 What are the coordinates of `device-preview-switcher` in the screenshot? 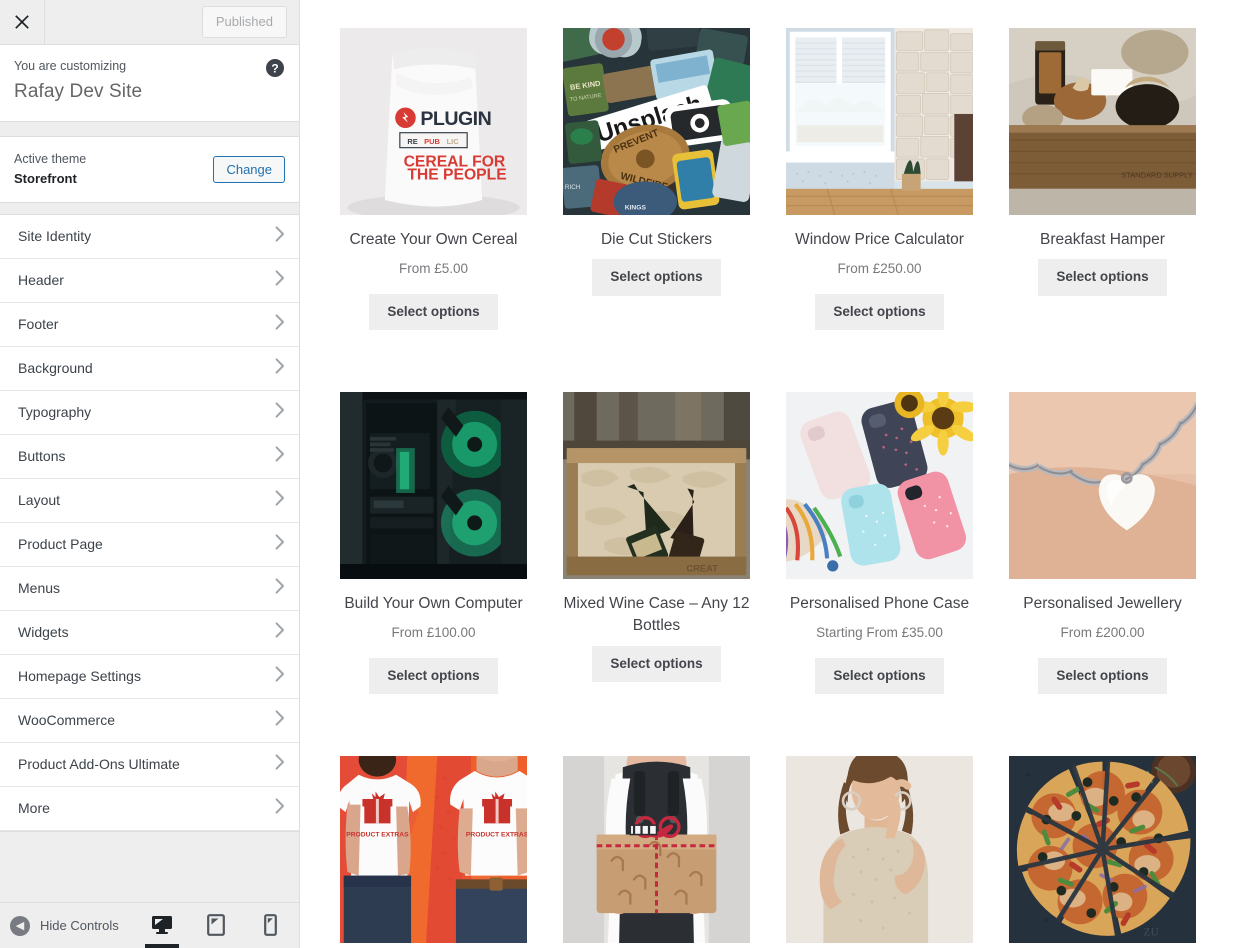 It's located at (216, 925).